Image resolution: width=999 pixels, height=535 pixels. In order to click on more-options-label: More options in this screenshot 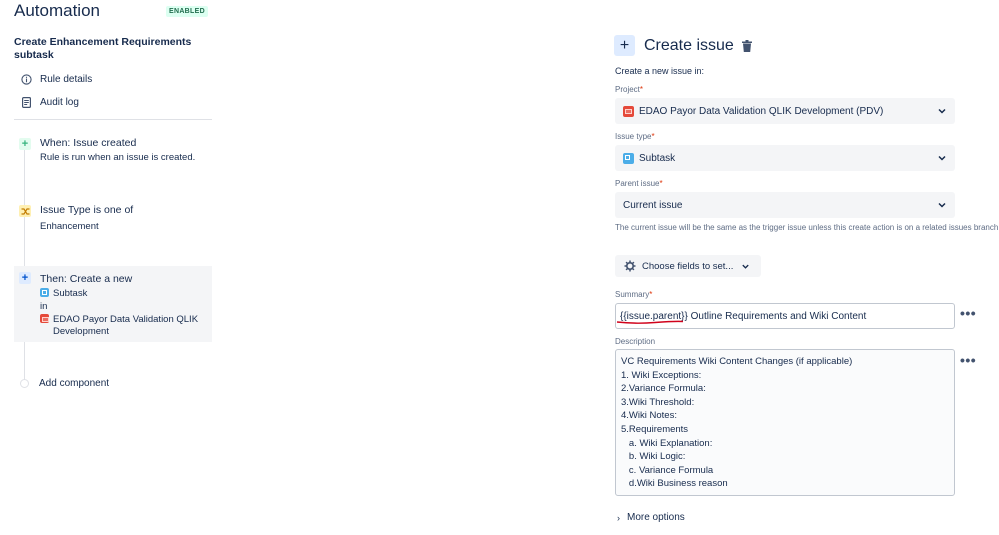, I will do `click(656, 517)`.